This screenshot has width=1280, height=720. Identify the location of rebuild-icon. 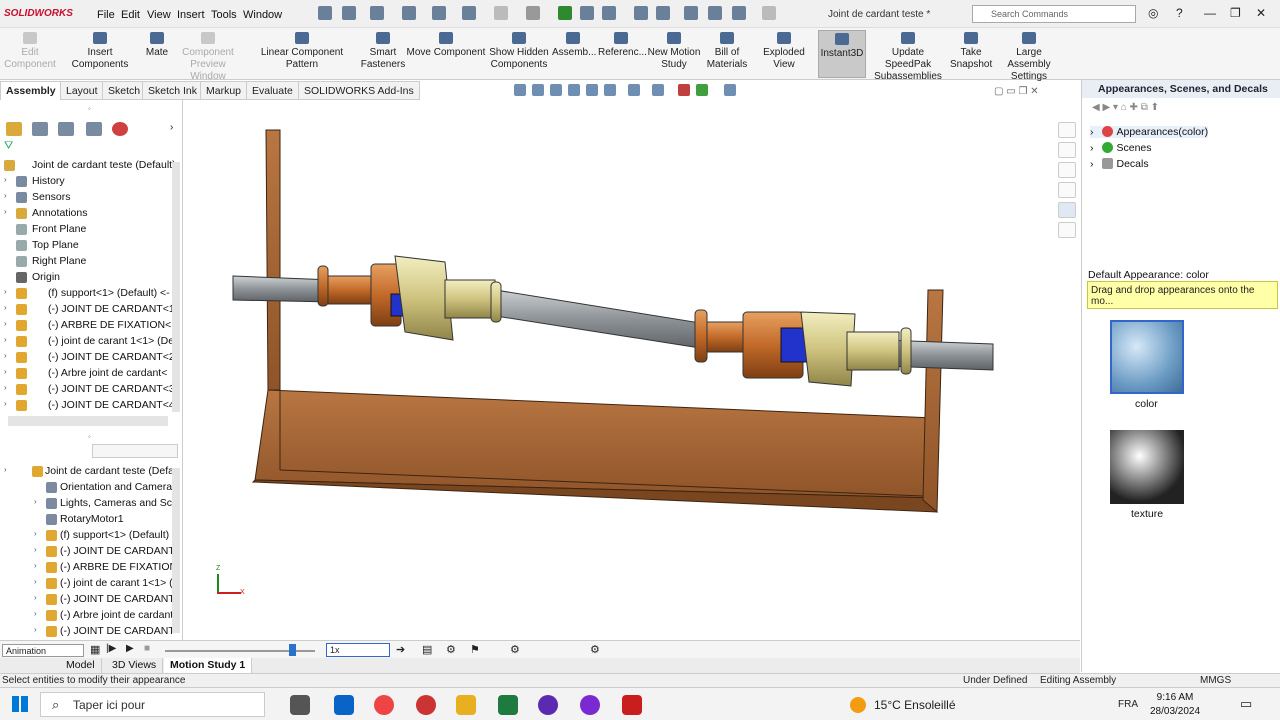
(565, 13).